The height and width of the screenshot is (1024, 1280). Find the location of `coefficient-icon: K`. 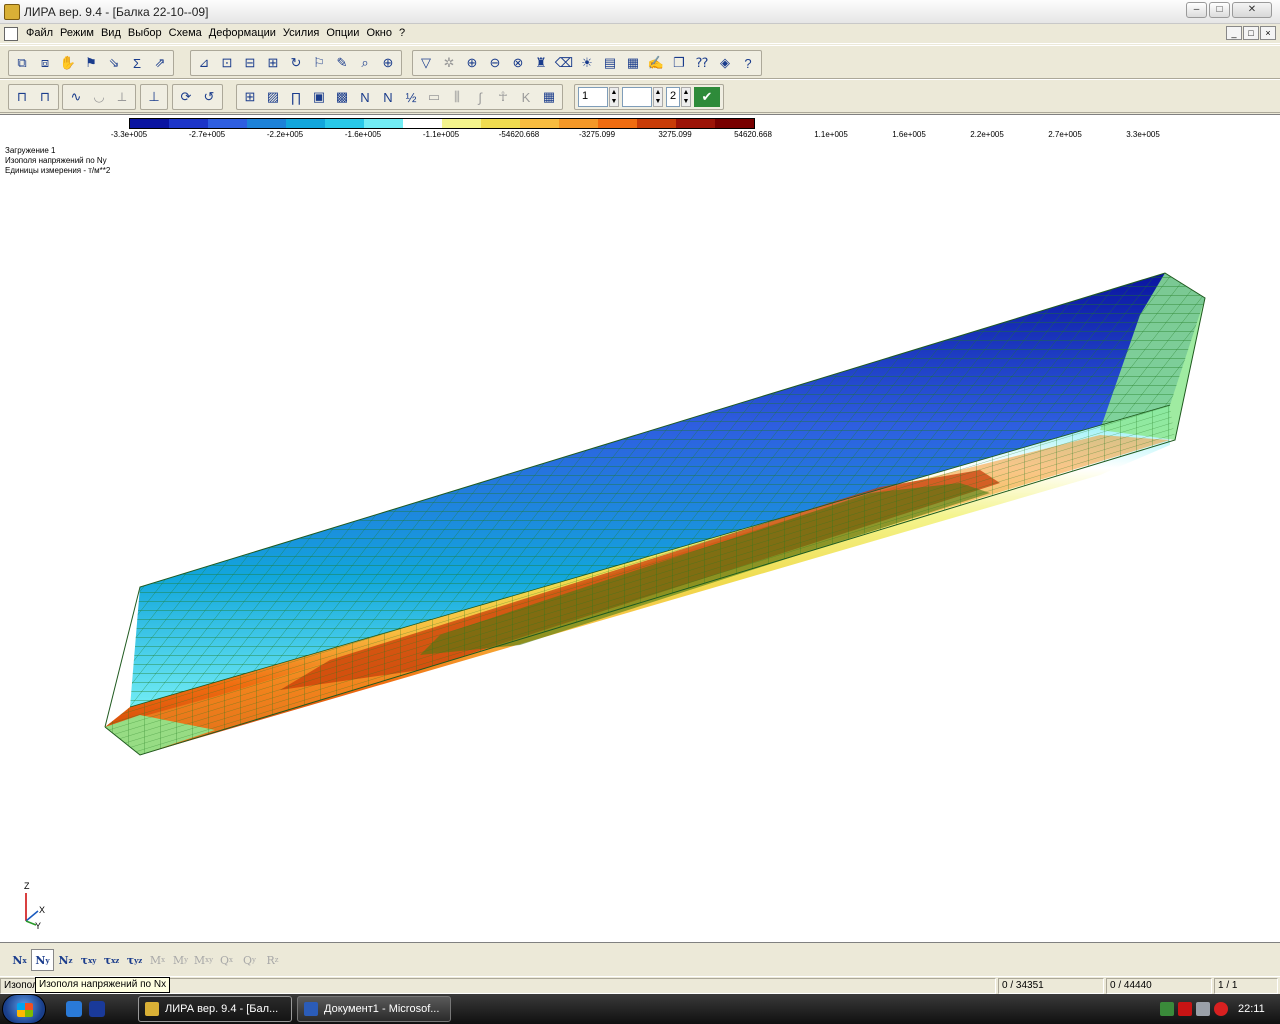

coefficient-icon: K is located at coordinates (526, 97).